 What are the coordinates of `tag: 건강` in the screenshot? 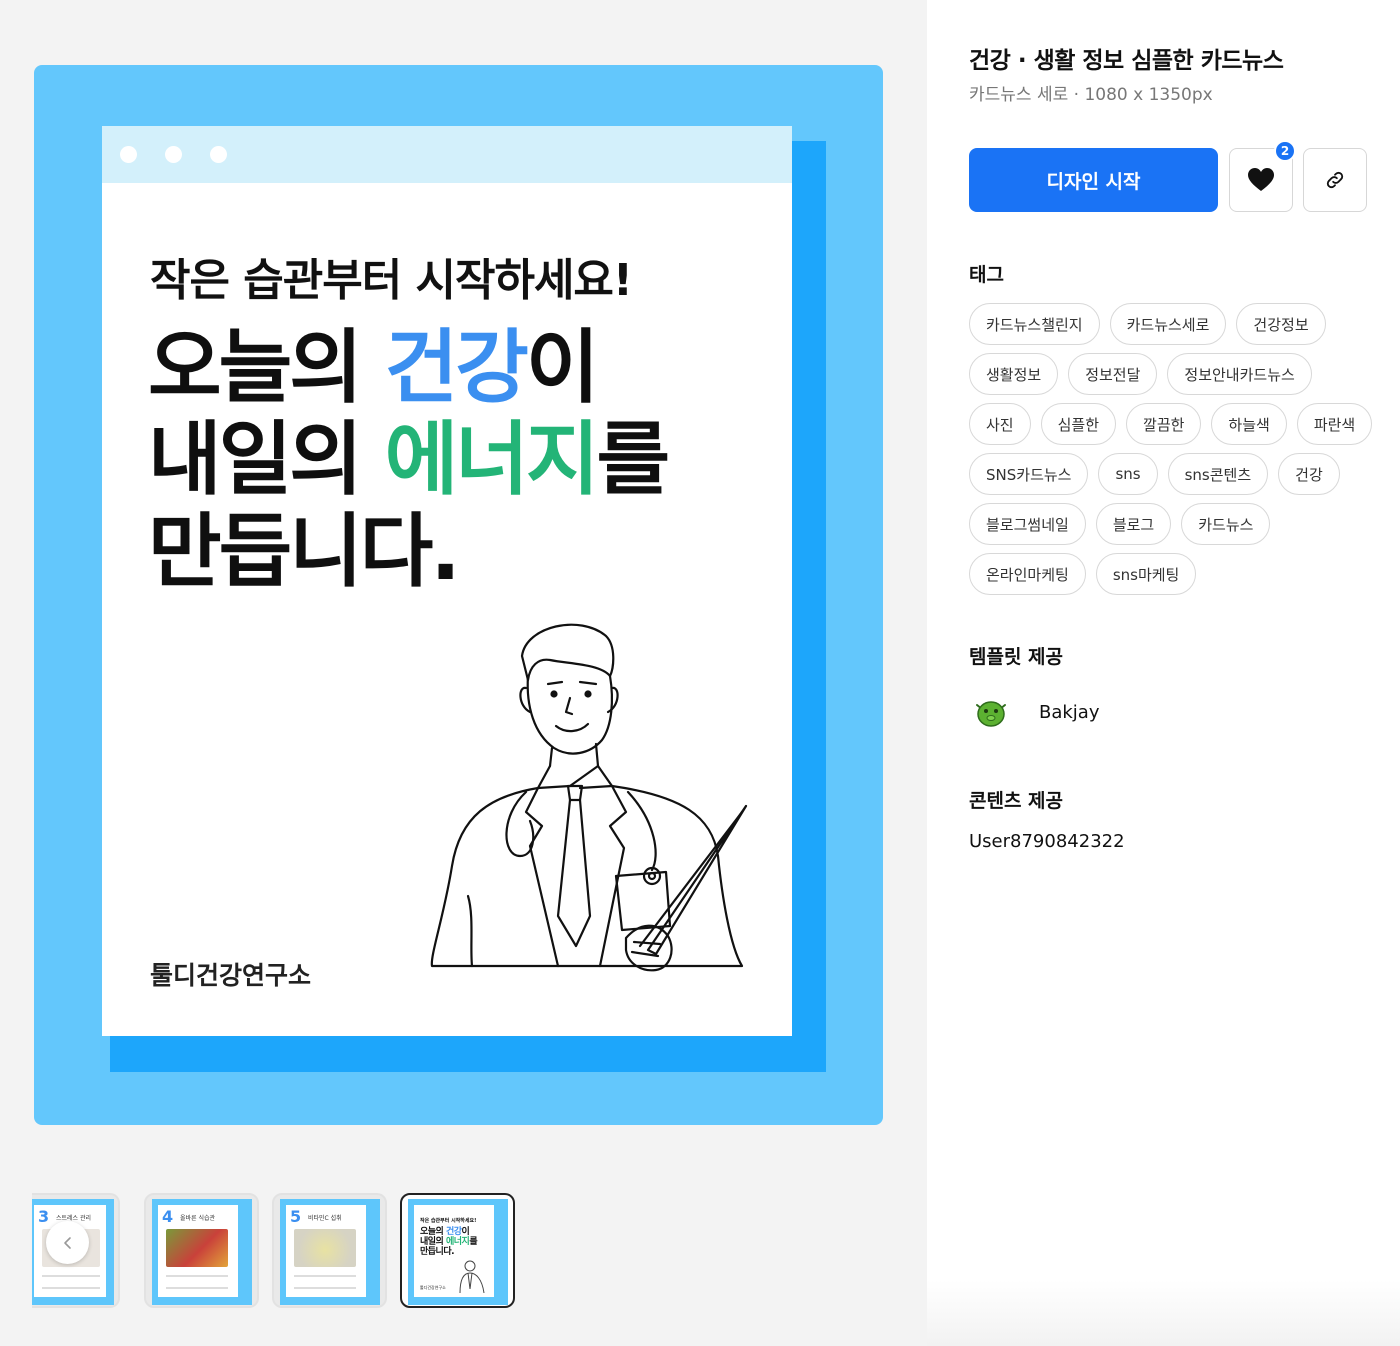 It's located at (1309, 474).